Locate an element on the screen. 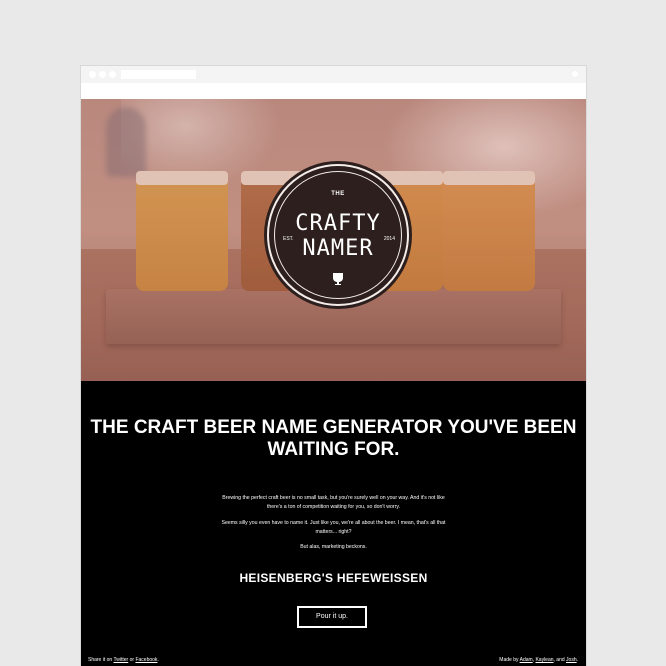 The height and width of the screenshot is (666, 666). credits-period: . is located at coordinates (577, 660).